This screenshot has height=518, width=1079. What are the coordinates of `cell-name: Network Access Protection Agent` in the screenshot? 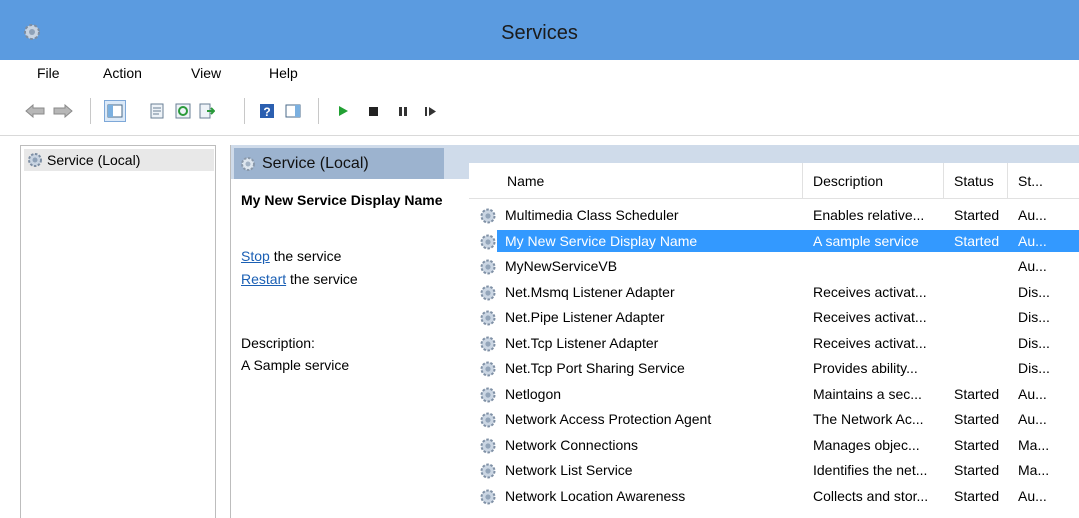 It's located at (608, 419).